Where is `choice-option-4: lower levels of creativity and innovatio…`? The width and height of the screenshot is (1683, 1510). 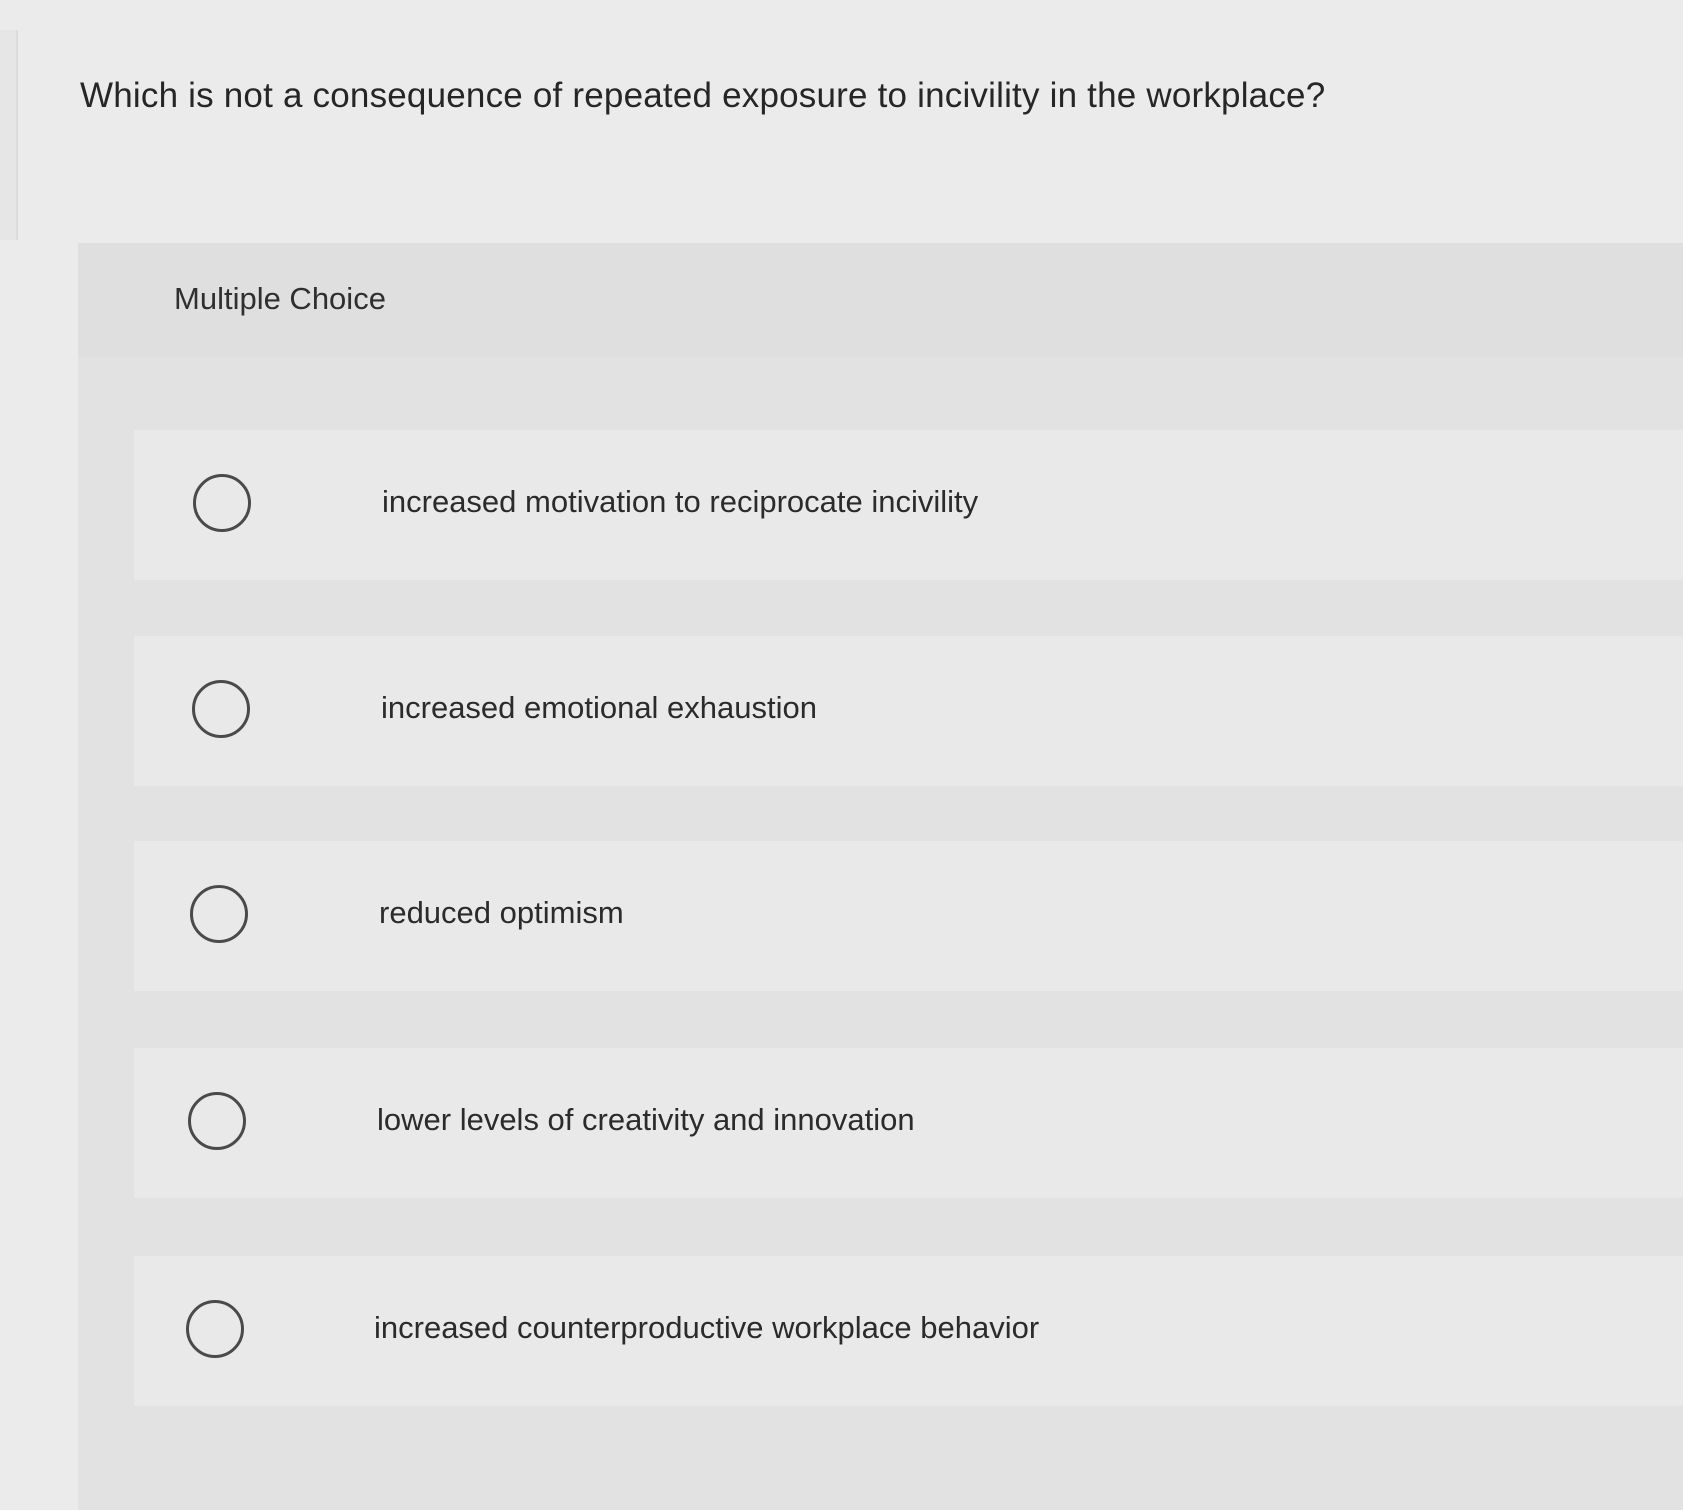 choice-option-4: lower levels of creativity and innovatio… is located at coordinates (908, 1123).